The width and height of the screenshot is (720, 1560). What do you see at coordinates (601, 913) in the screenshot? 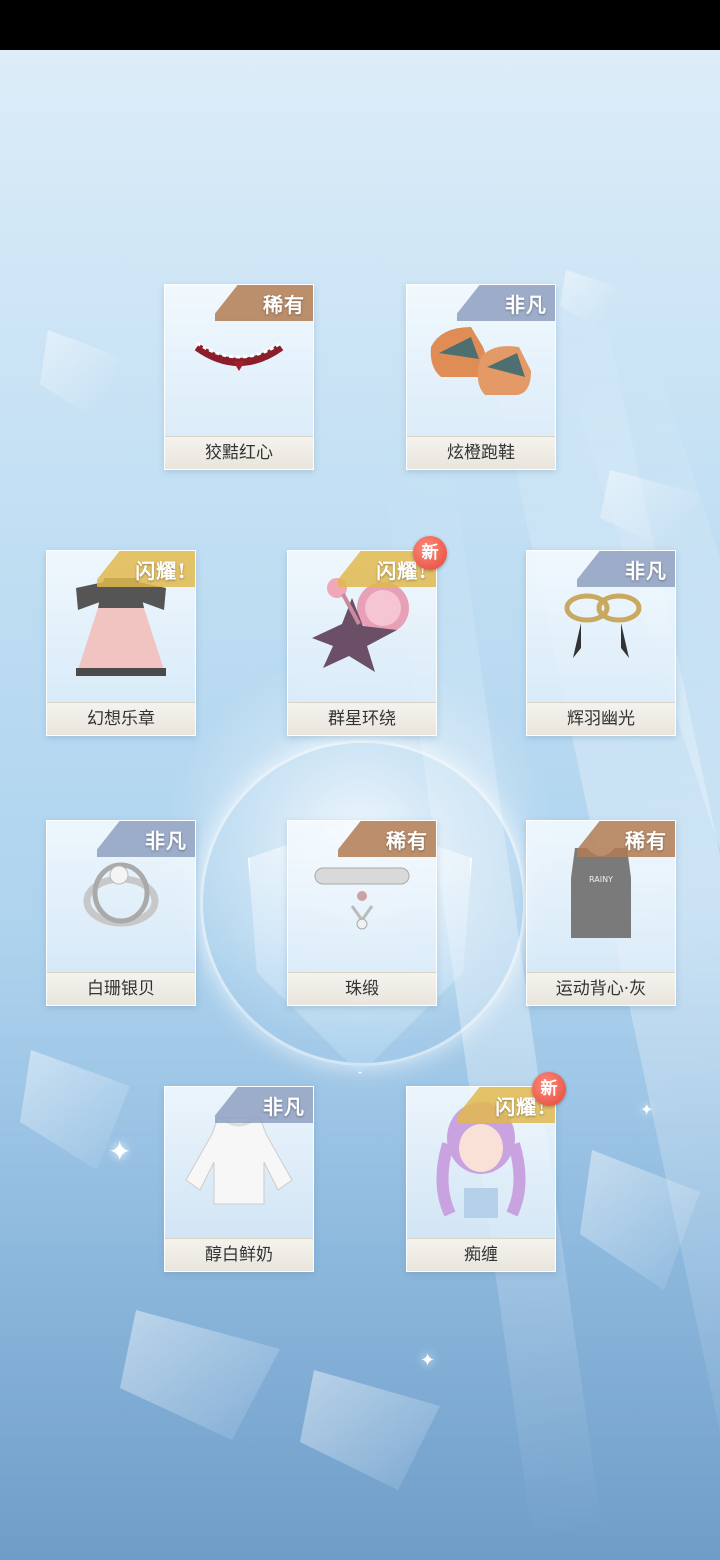
I see `reward-card: RAINY 稀有运动背心·灰` at bounding box center [601, 913].